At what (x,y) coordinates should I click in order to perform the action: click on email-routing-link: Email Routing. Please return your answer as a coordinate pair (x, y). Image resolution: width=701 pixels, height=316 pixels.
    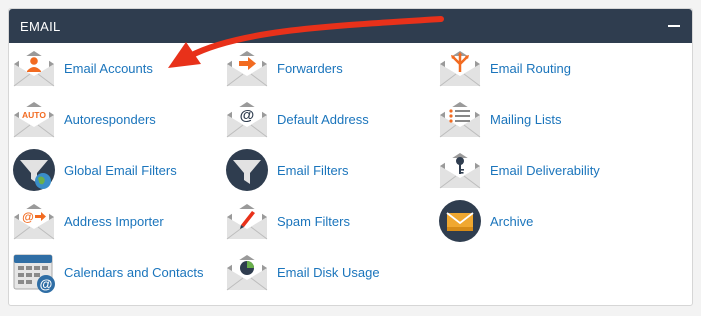
    Looking at the image, I should click on (553, 68).